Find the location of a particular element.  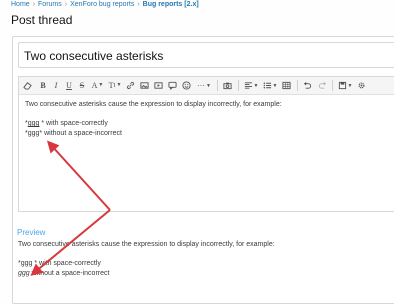

eraser-icon is located at coordinates (27, 85).